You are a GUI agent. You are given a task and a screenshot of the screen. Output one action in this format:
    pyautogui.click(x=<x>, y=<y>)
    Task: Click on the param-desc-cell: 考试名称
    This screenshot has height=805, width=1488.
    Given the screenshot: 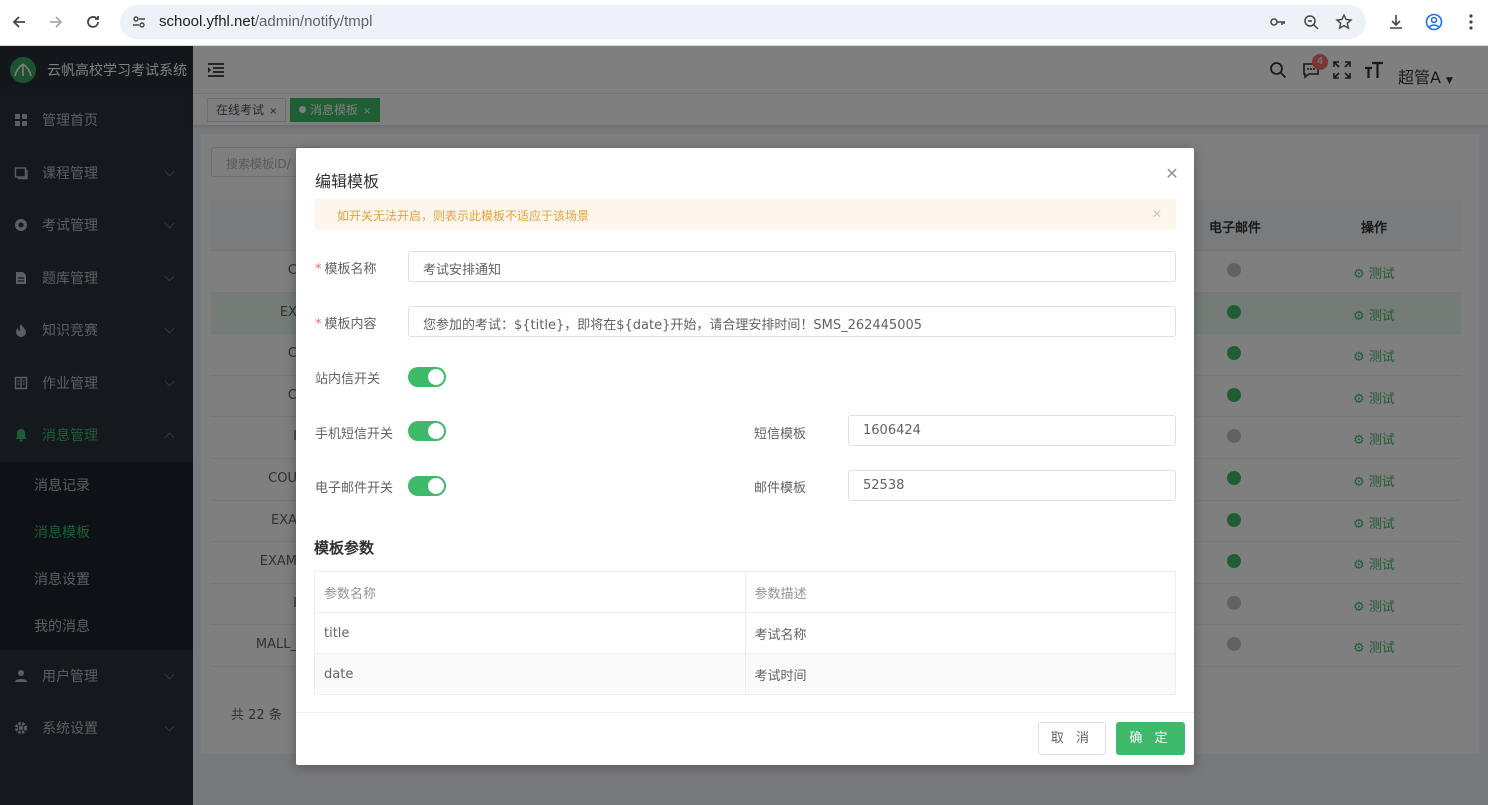 What is the action you would take?
    pyautogui.click(x=960, y=633)
    